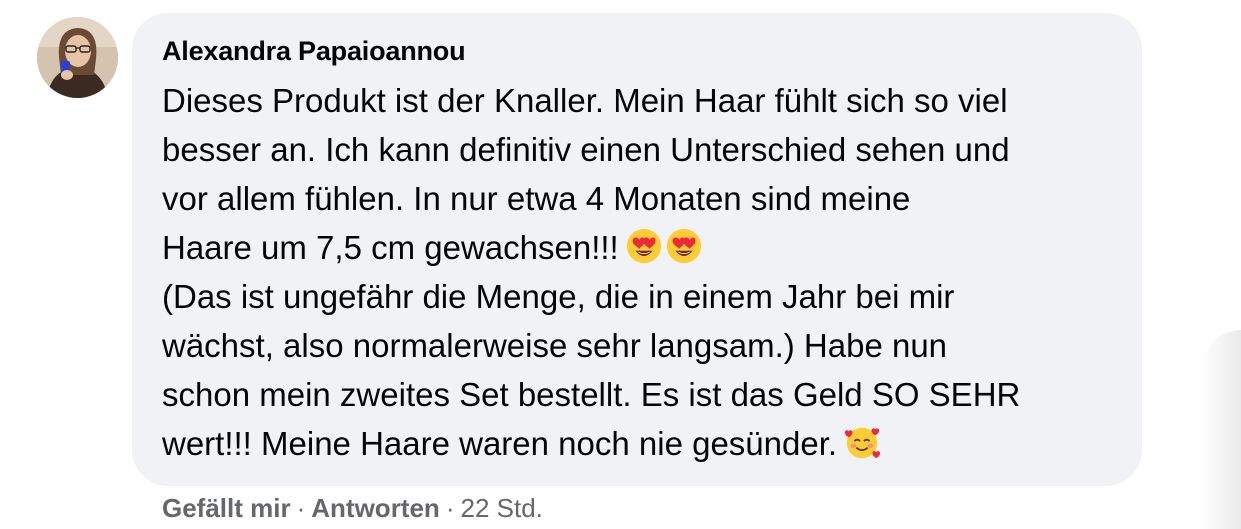  I want to click on smiling-face-with-hearts-emoji, so click(862, 443).